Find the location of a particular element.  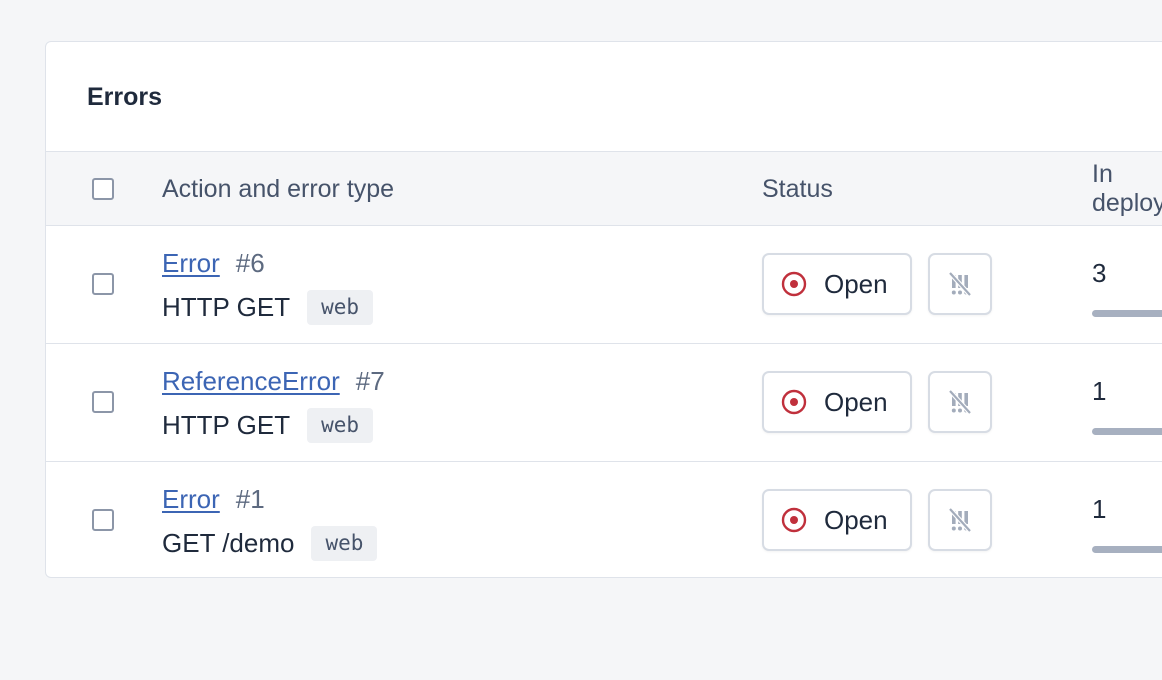

error-number: #7 is located at coordinates (370, 381).